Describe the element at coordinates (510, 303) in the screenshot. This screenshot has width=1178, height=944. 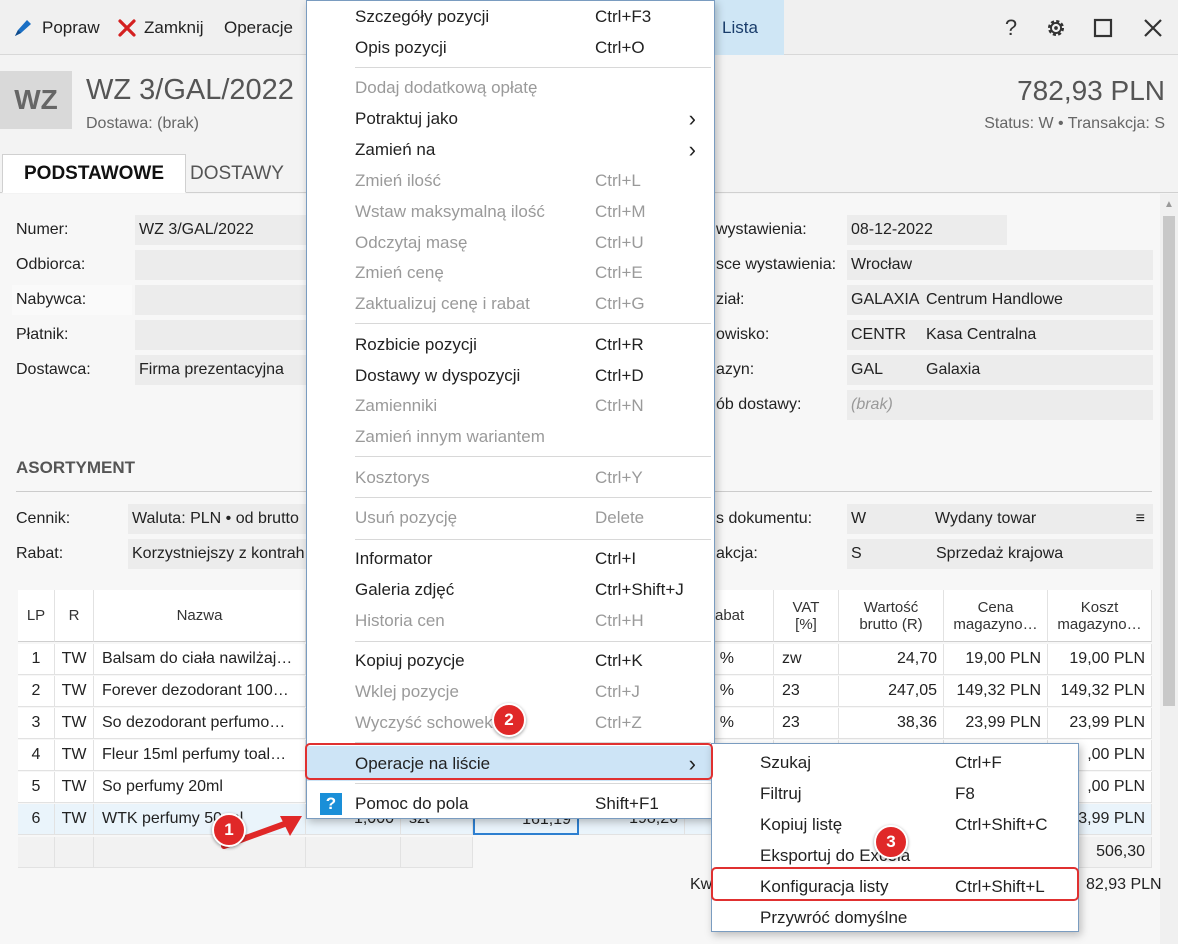
I see `menu-item-update-price-discount: Zaktualizuj cenę i rabat Ctrl+G` at that location.